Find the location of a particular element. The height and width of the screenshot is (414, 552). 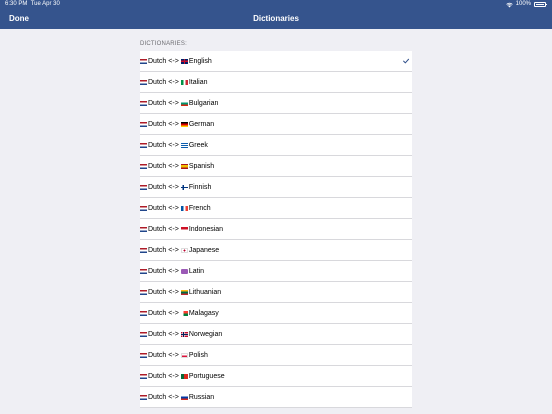

dictionary-row-finnish: Dutch <-> Finnish is located at coordinates (276, 187).